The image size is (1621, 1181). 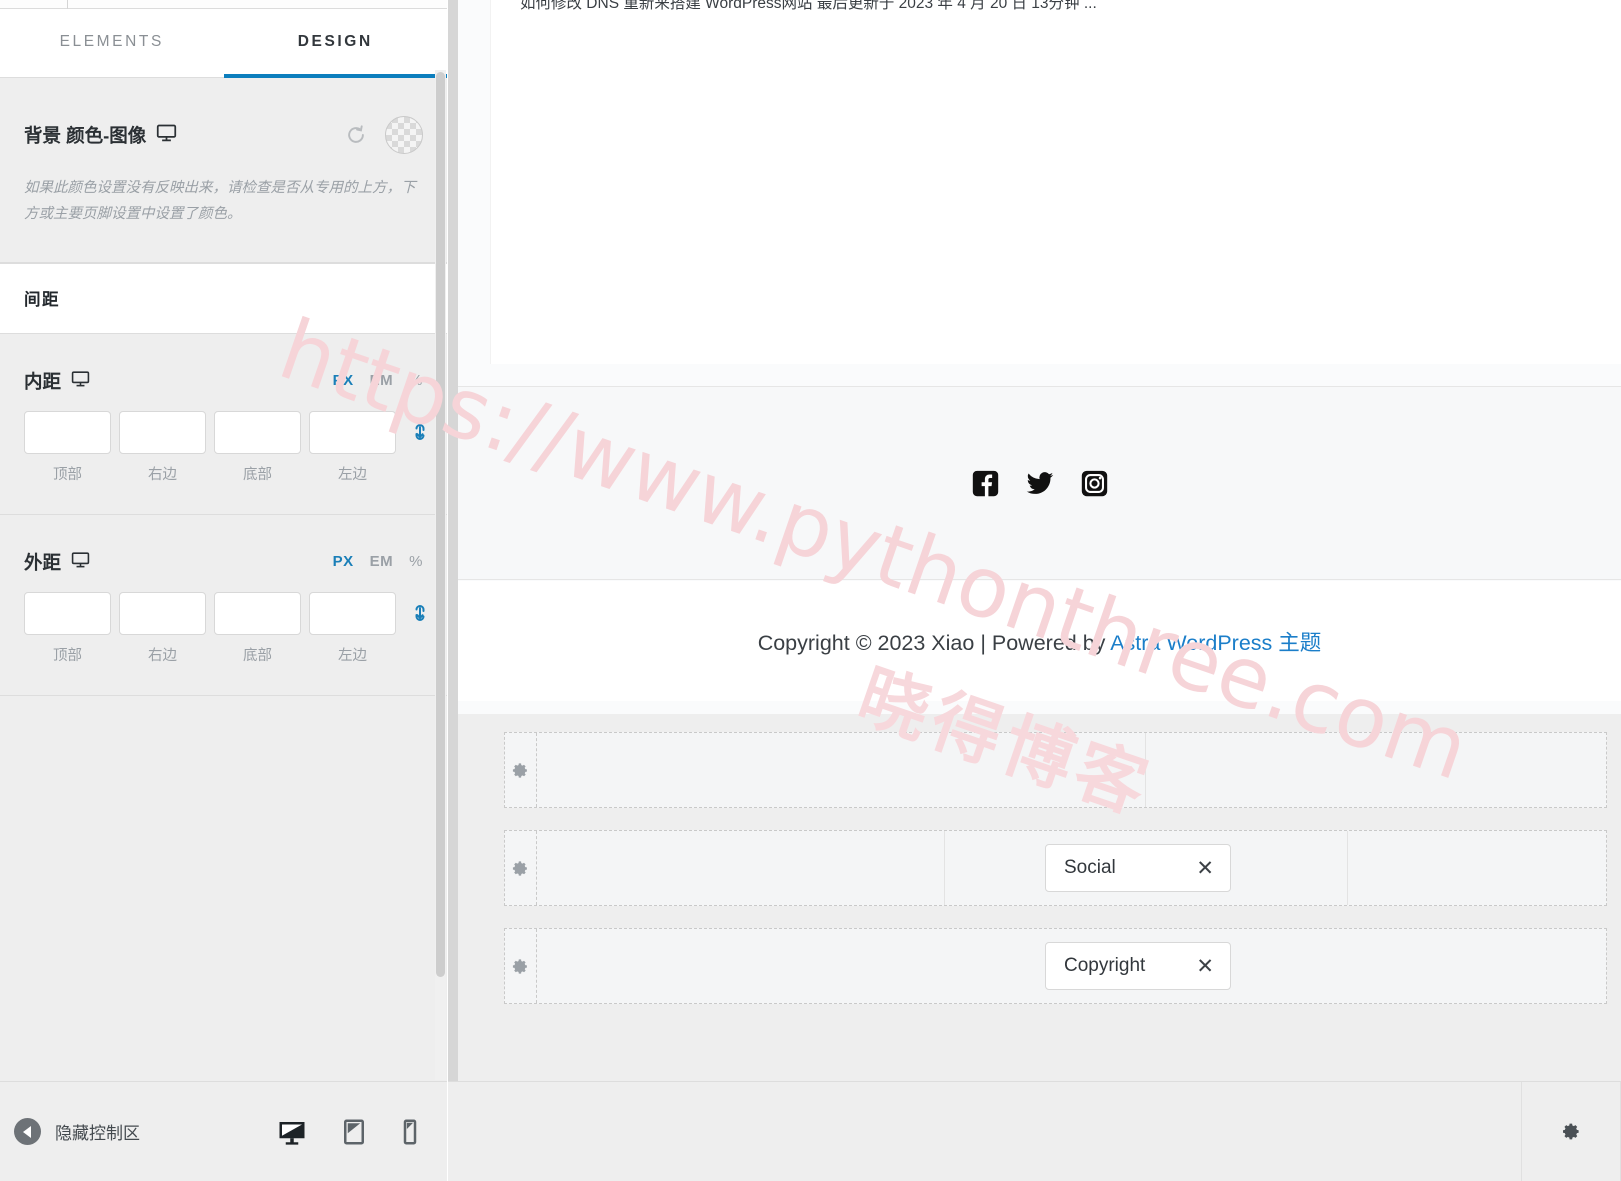 I want to click on padding-bottom-input, so click(x=257, y=432).